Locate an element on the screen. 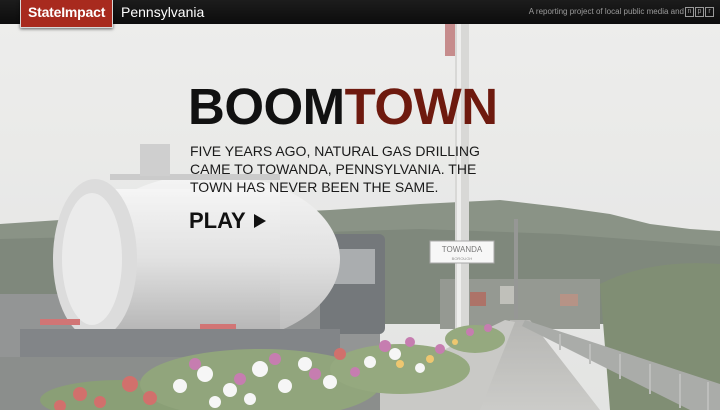 The width and height of the screenshot is (720, 410). npr-logo: n p r is located at coordinates (699, 12).